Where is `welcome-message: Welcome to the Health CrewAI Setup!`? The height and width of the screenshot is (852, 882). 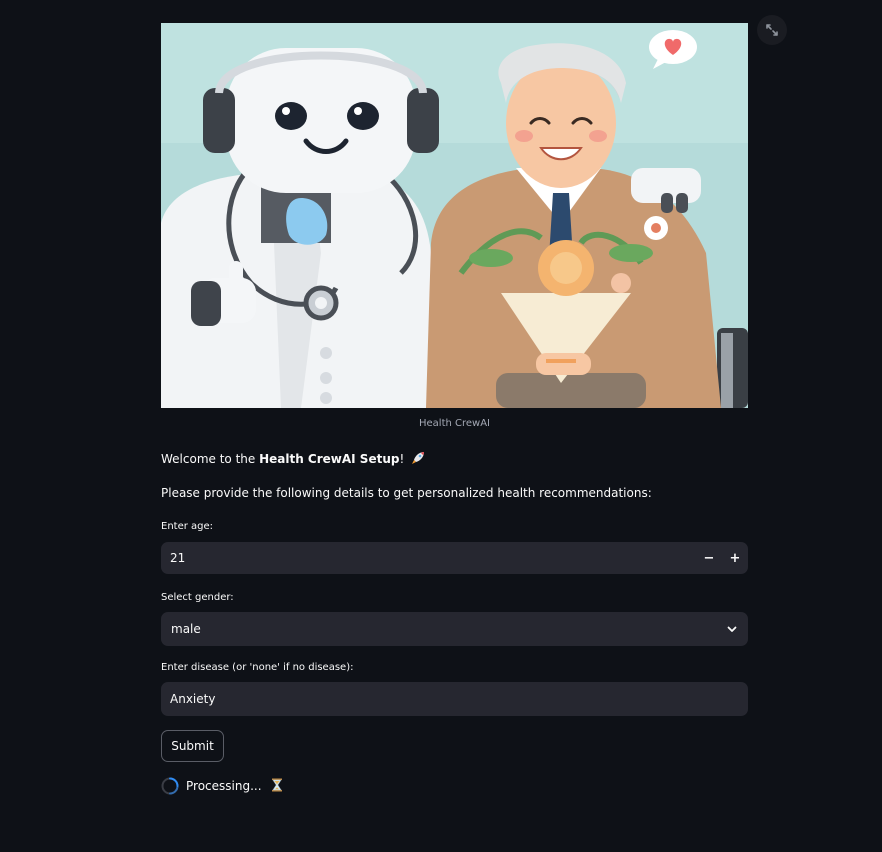 welcome-message: Welcome to the Health CrewAI Setup! is located at coordinates (293, 459).